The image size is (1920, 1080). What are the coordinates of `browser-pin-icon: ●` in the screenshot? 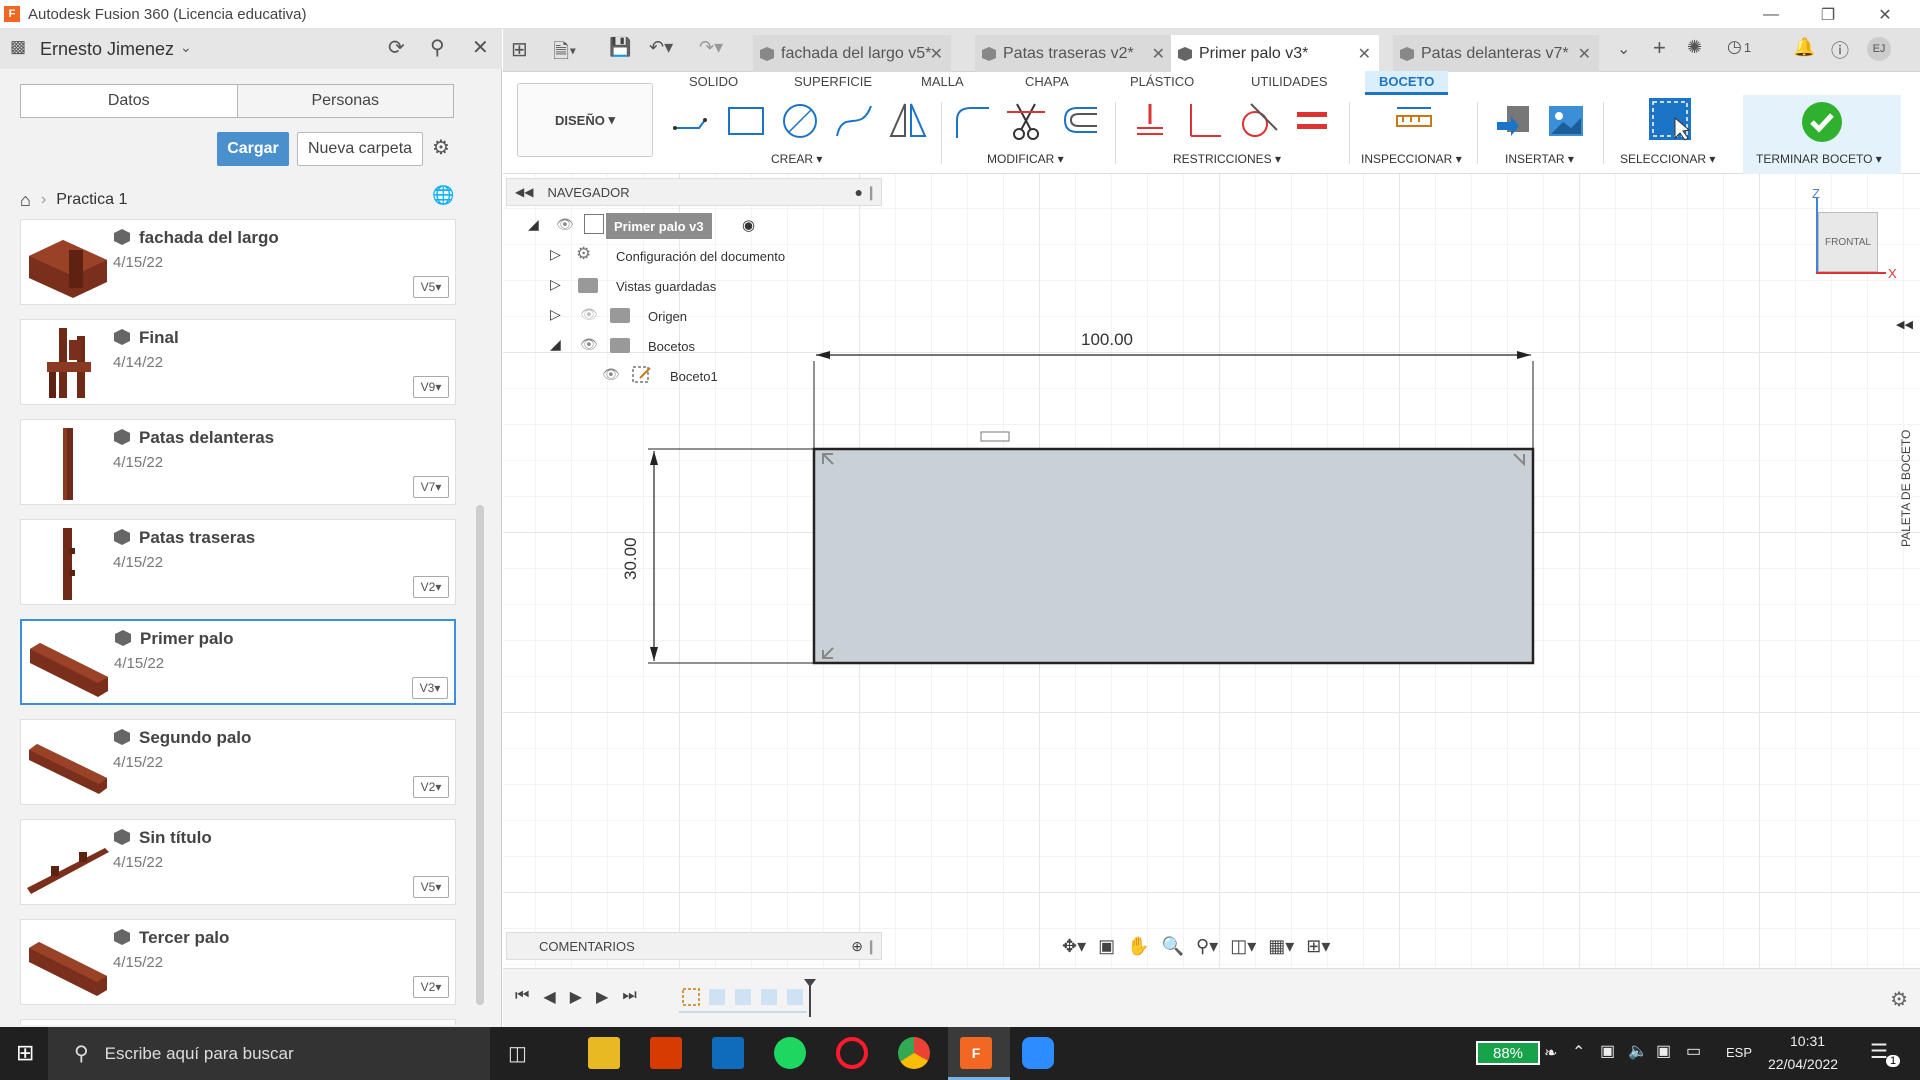 It's located at (859, 192).